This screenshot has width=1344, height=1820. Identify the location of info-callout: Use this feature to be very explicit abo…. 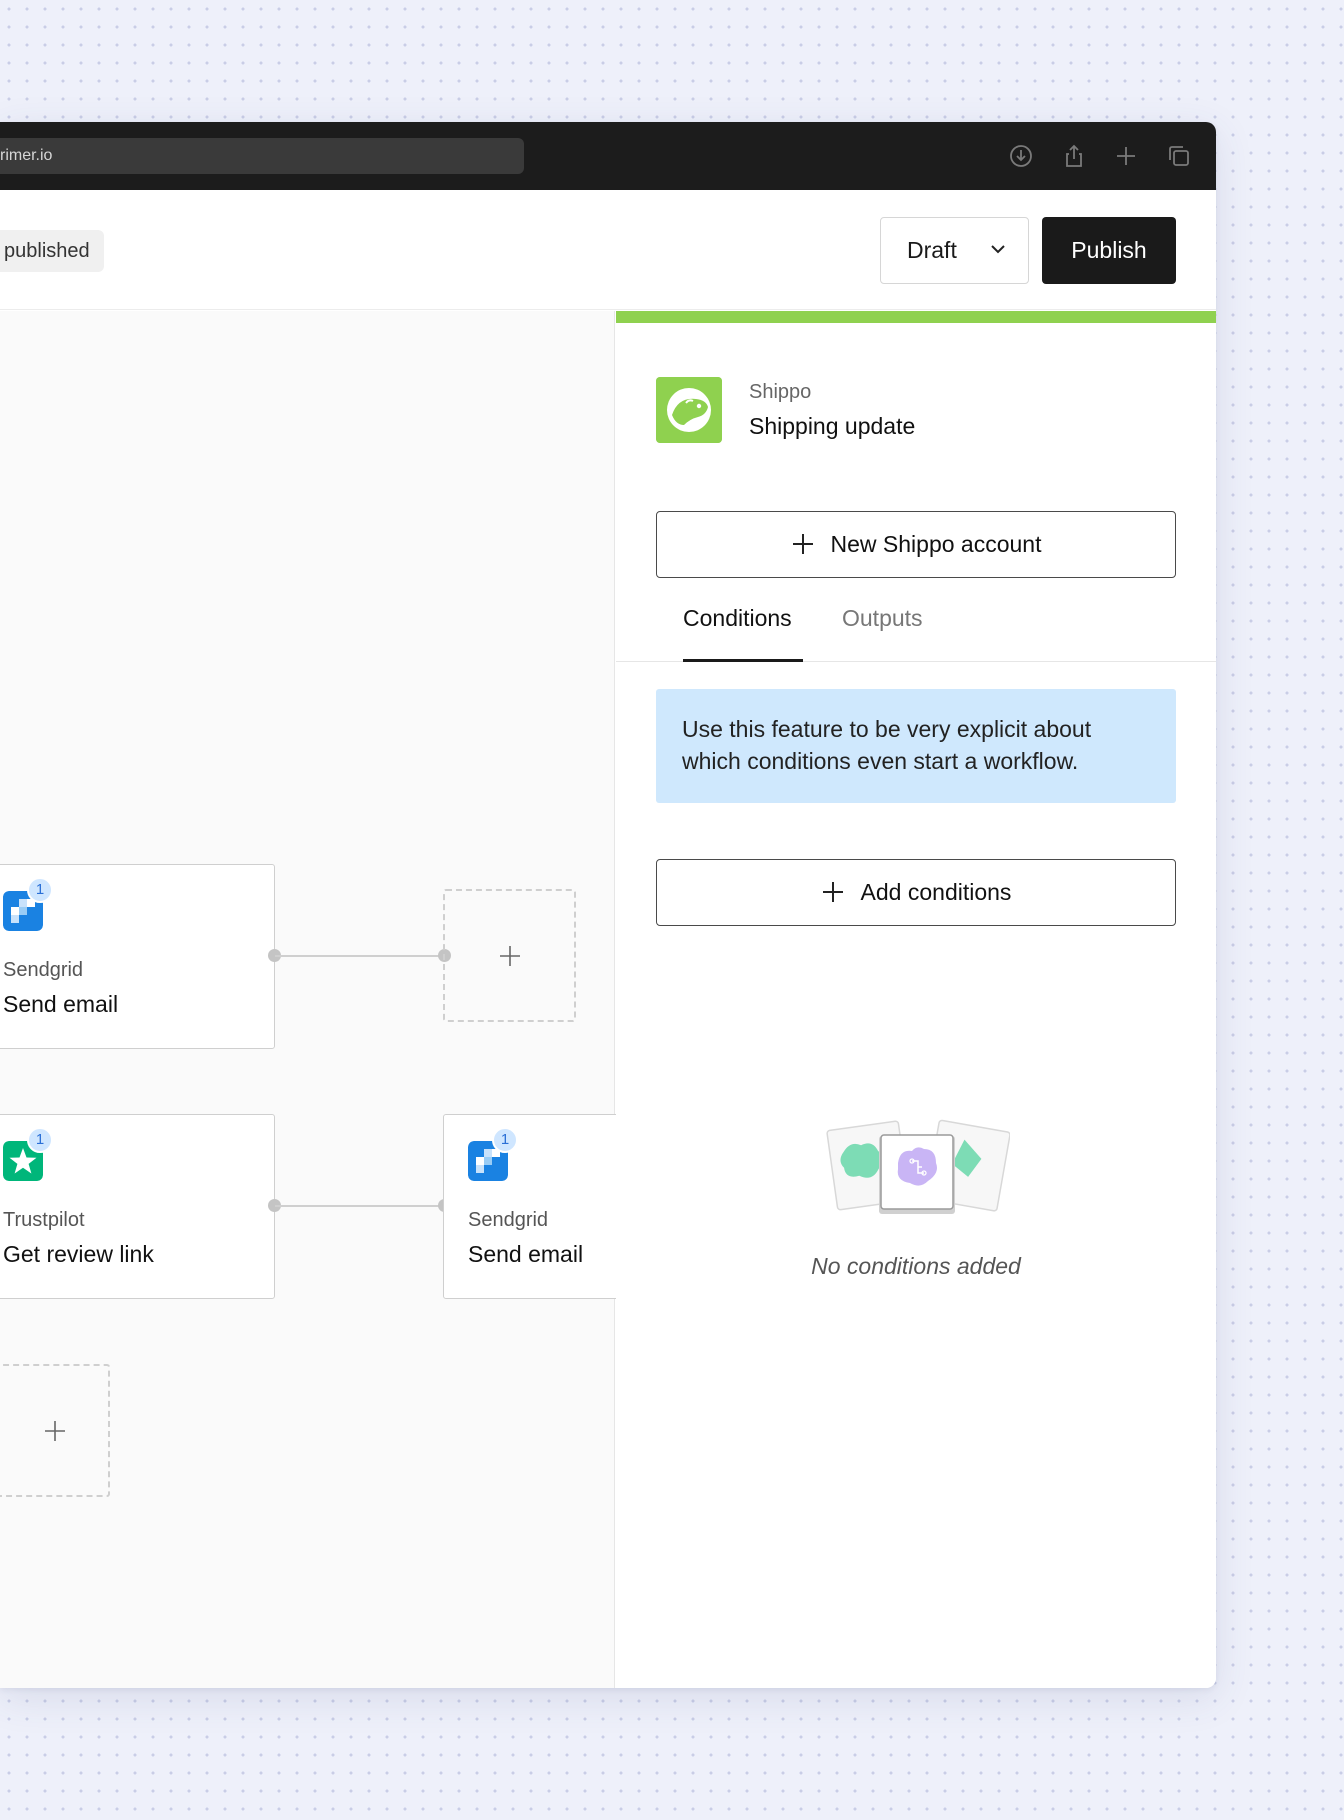
(916, 746).